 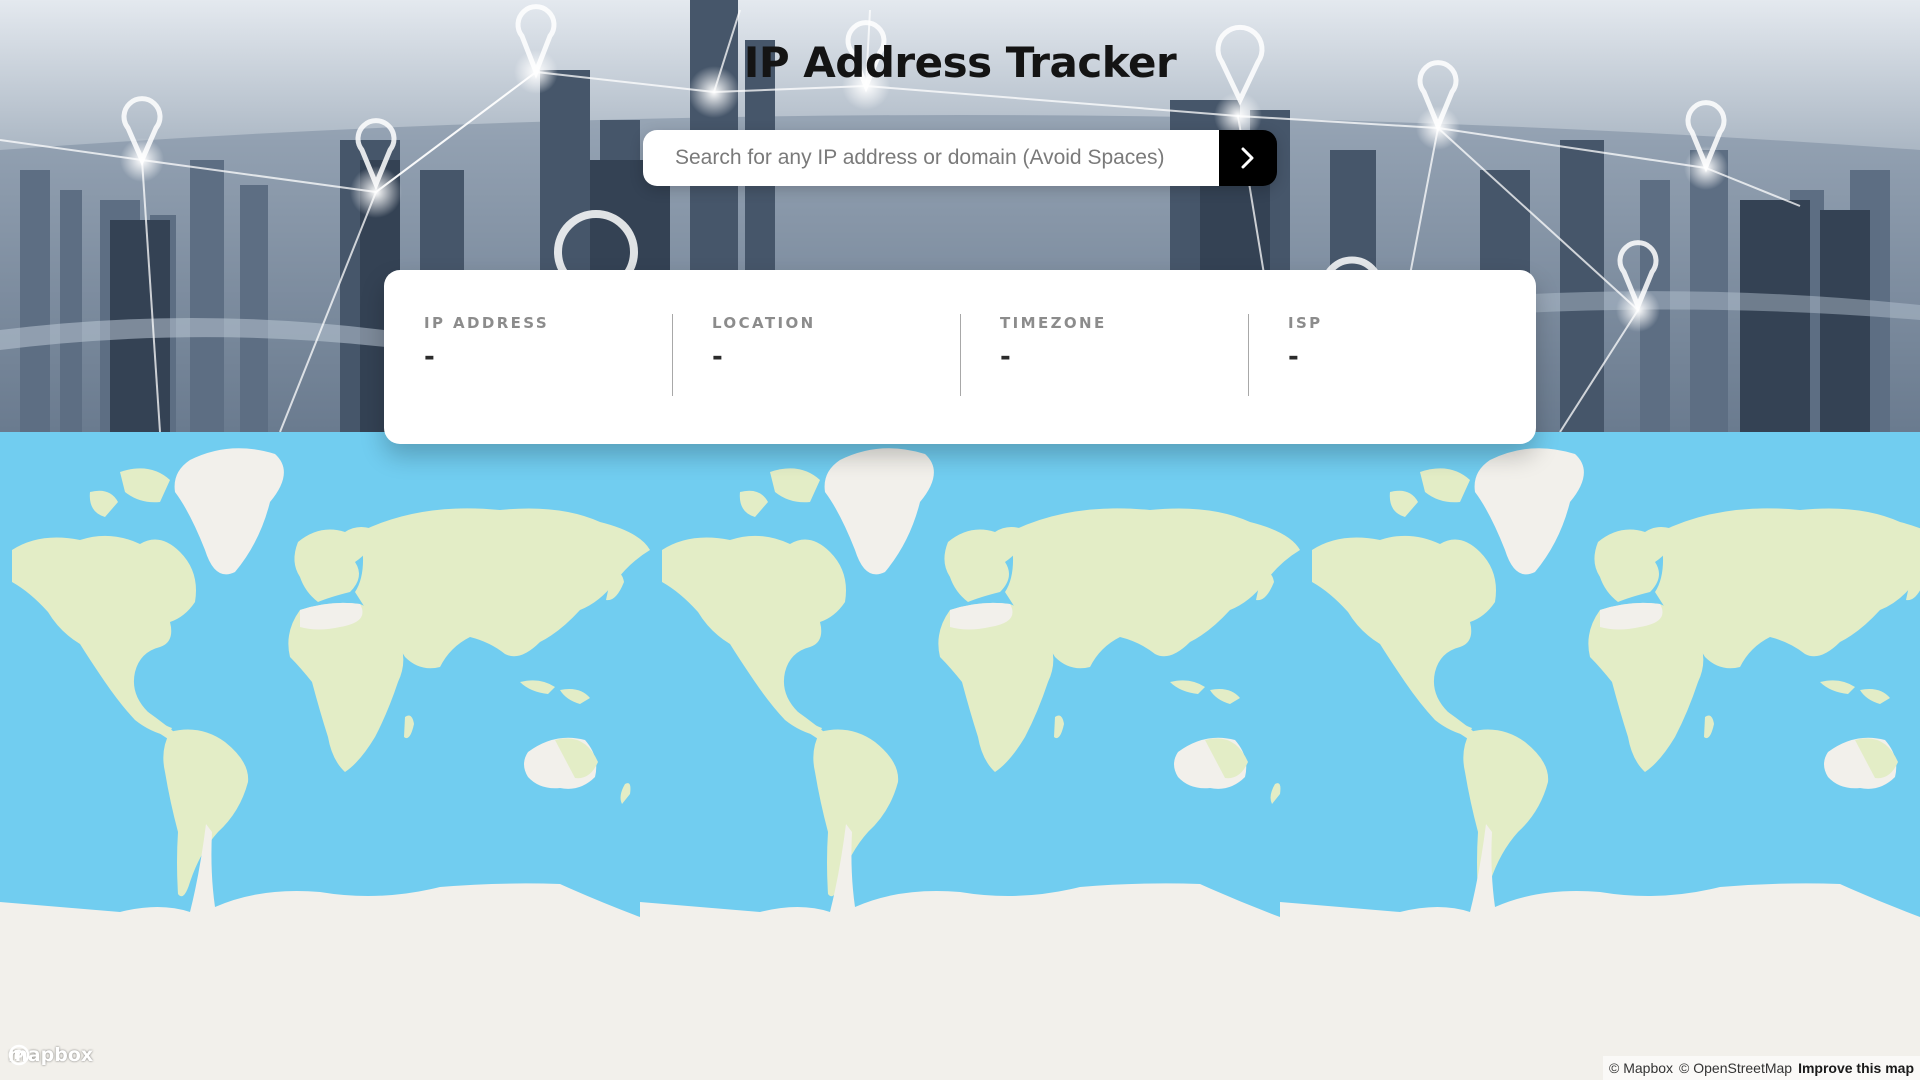 I want to click on chevron-right-icon, so click(x=1247, y=158).